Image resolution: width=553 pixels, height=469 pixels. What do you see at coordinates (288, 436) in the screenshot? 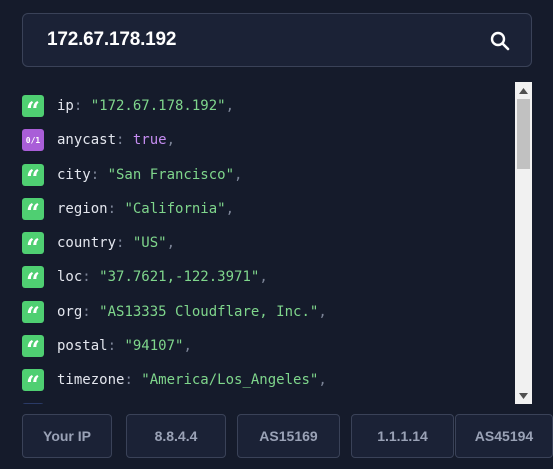
I see `quick-asn-button-as15169: AS15169` at bounding box center [288, 436].